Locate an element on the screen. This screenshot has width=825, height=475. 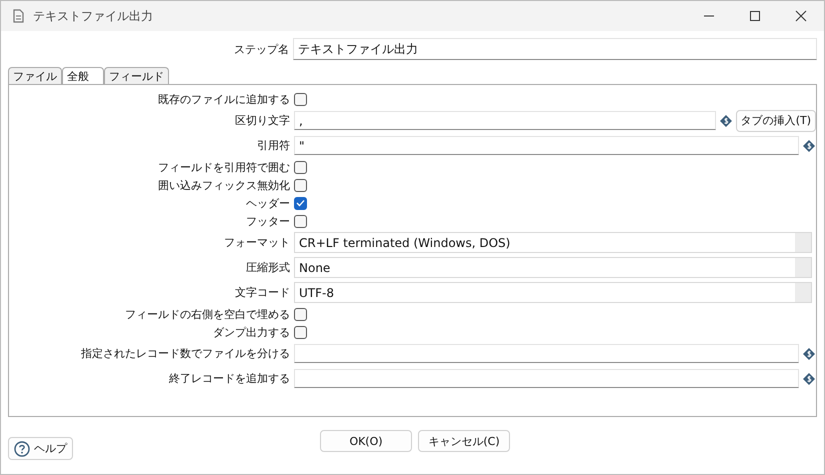
dropdown: None is located at coordinates (553, 267).